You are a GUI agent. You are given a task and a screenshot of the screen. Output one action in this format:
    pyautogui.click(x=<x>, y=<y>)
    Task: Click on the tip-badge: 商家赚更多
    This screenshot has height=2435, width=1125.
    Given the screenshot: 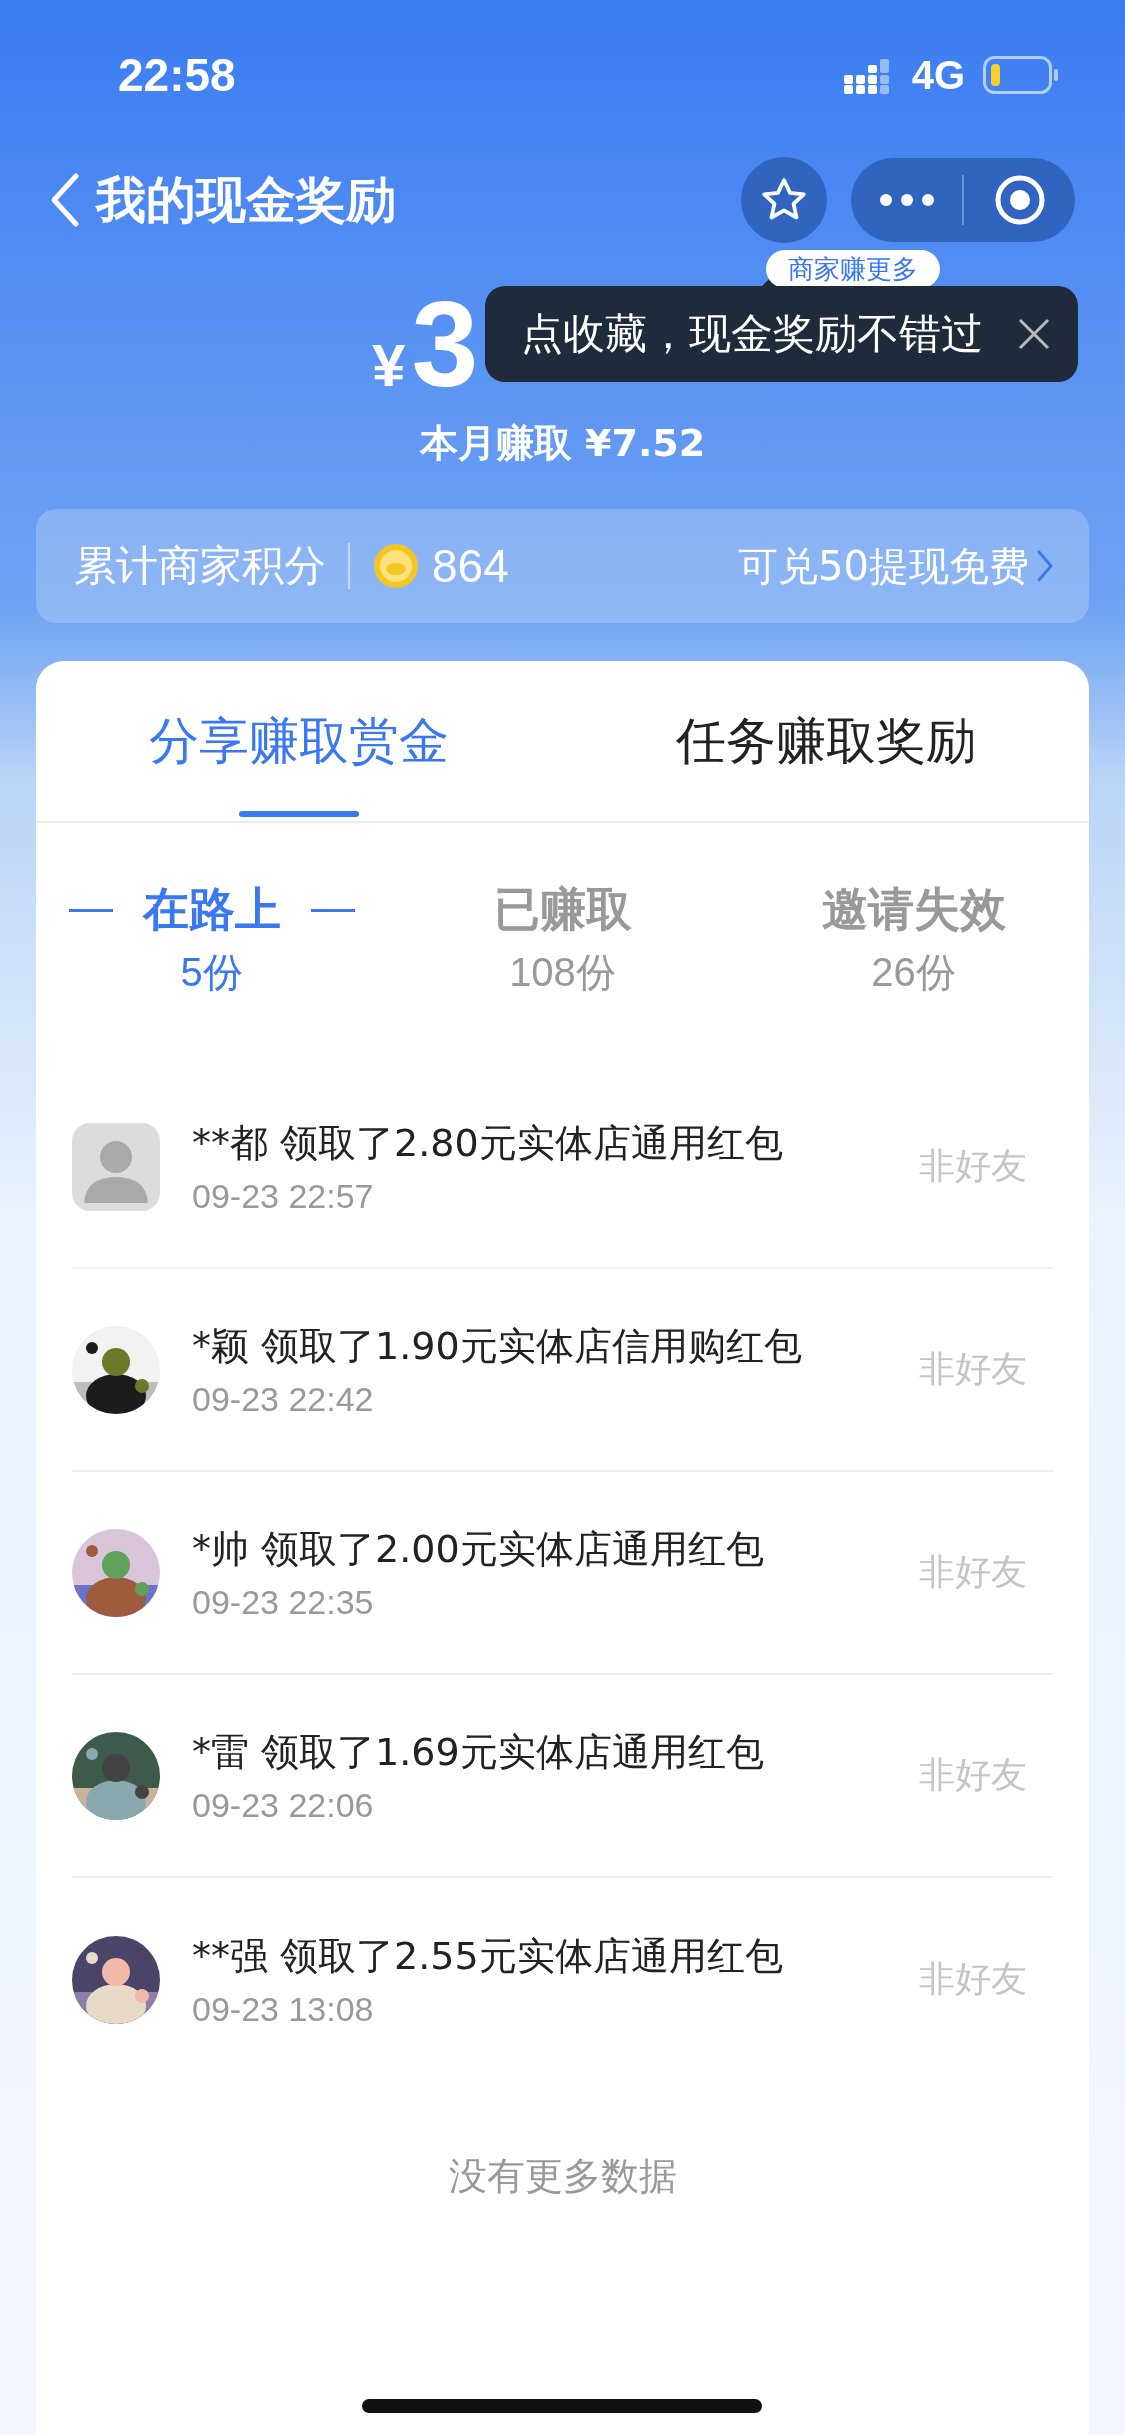 What is the action you would take?
    pyautogui.click(x=853, y=269)
    